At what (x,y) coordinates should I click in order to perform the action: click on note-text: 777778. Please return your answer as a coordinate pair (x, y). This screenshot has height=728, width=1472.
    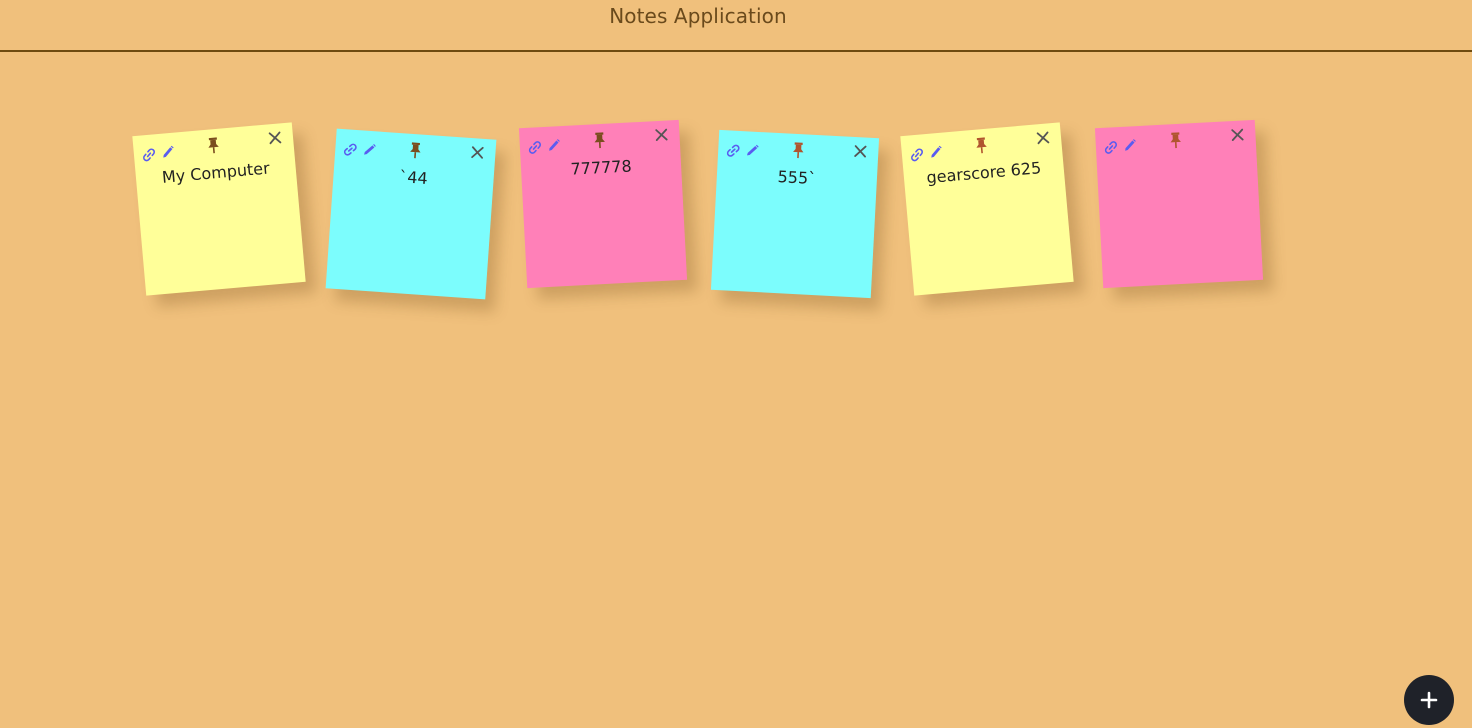
    Looking at the image, I should click on (601, 167).